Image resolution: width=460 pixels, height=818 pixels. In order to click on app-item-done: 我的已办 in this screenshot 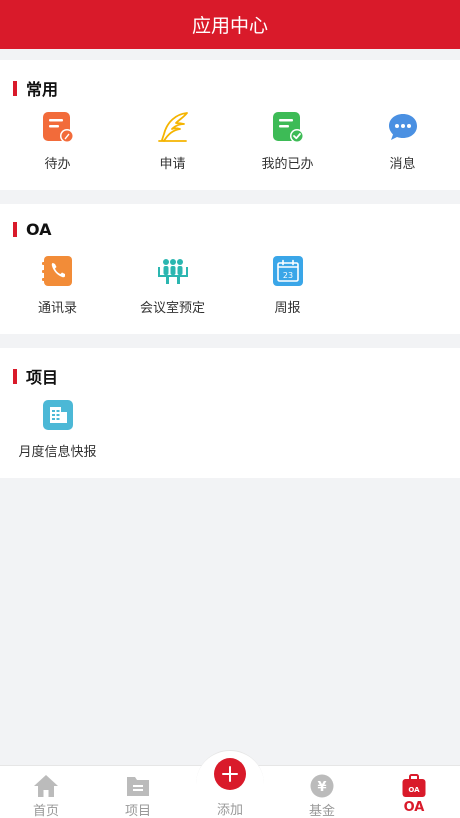, I will do `click(287, 141)`.